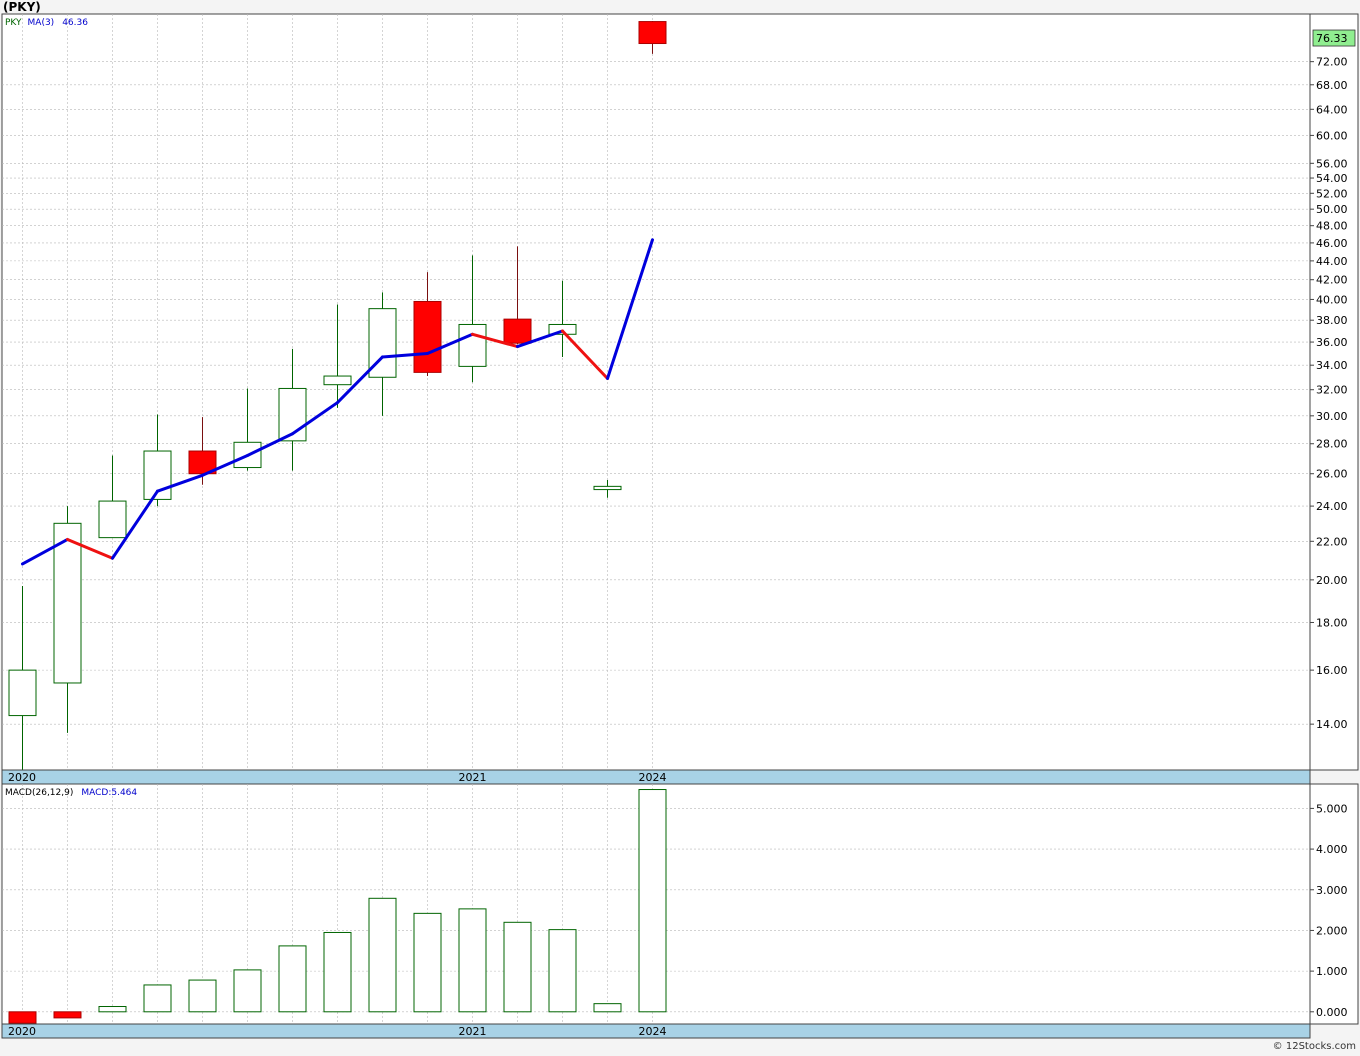  What do you see at coordinates (1332, 243) in the screenshot?
I see `price-ytick-label: 46.00` at bounding box center [1332, 243].